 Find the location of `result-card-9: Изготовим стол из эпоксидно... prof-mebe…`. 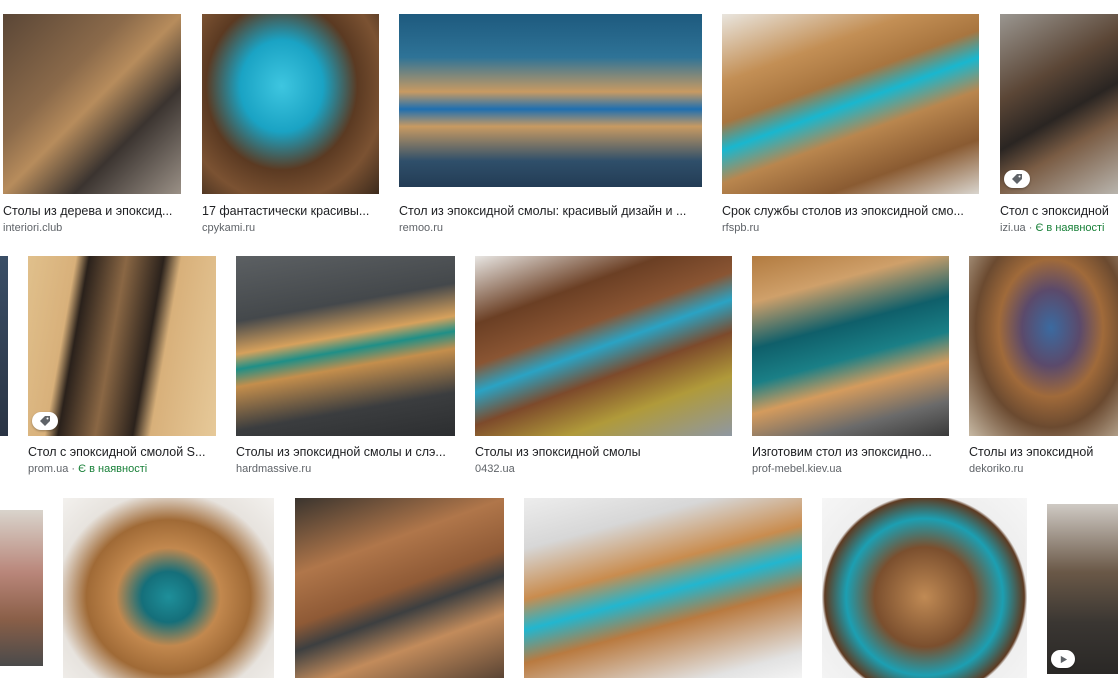

result-card-9: Изготовим стол из эпоксидно... prof-mebe… is located at coordinates (850, 367).